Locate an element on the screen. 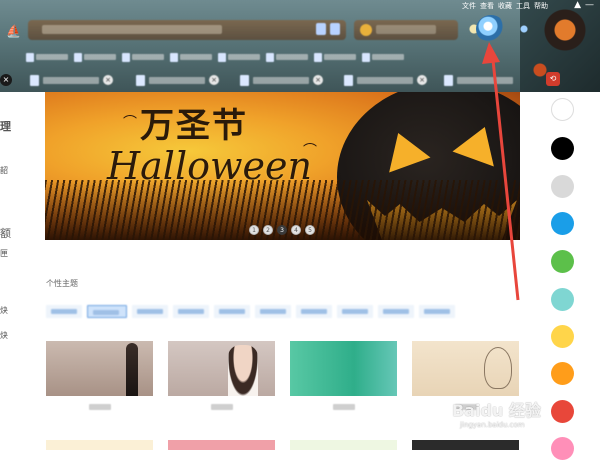 Image resolution: width=600 pixels, height=460 pixels. carousel-dot-active: 3 is located at coordinates (282, 230).